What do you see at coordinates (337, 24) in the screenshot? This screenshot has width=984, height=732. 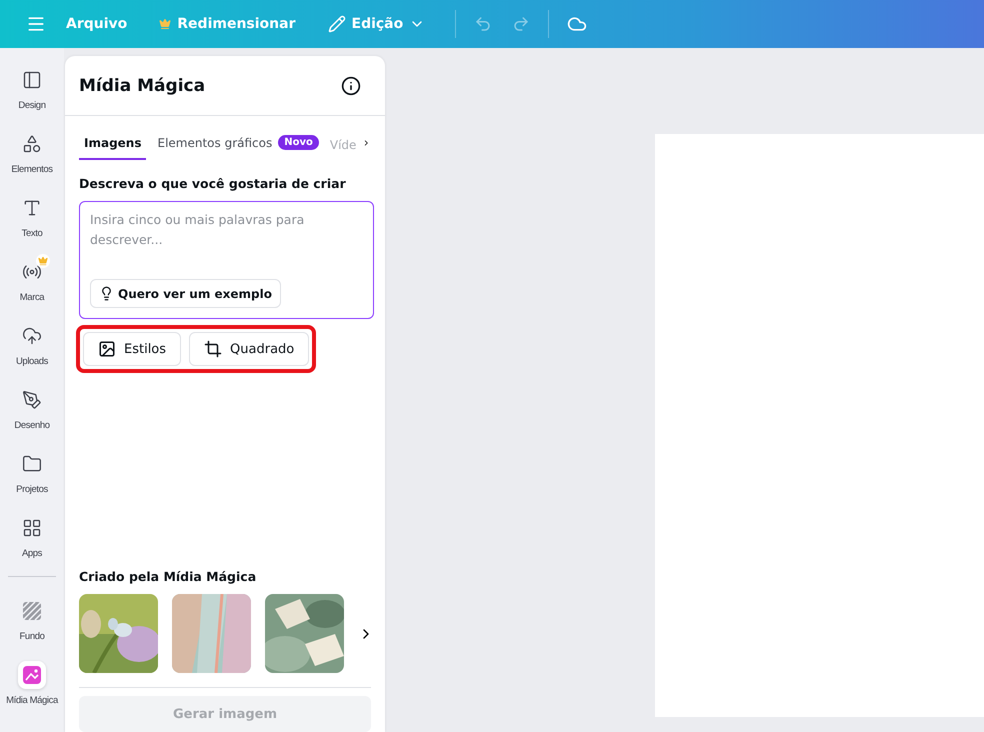 I see `pencil-icon` at bounding box center [337, 24].